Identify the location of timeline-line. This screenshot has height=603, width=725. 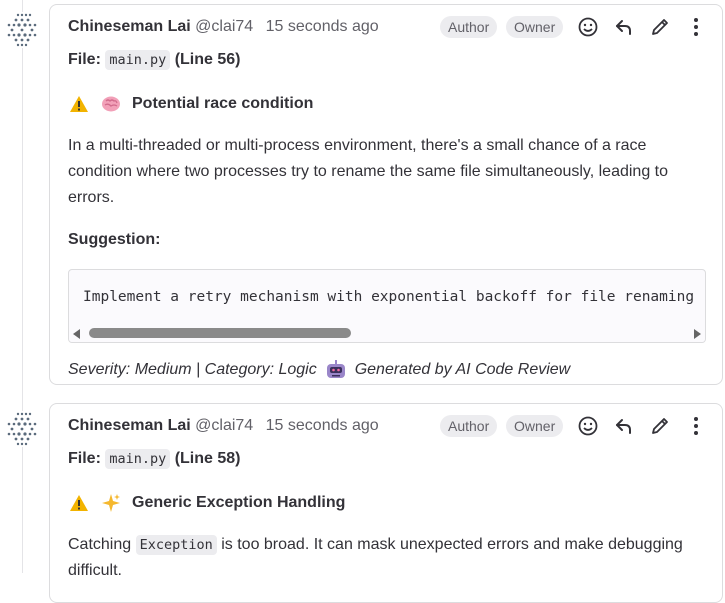
(22, 286).